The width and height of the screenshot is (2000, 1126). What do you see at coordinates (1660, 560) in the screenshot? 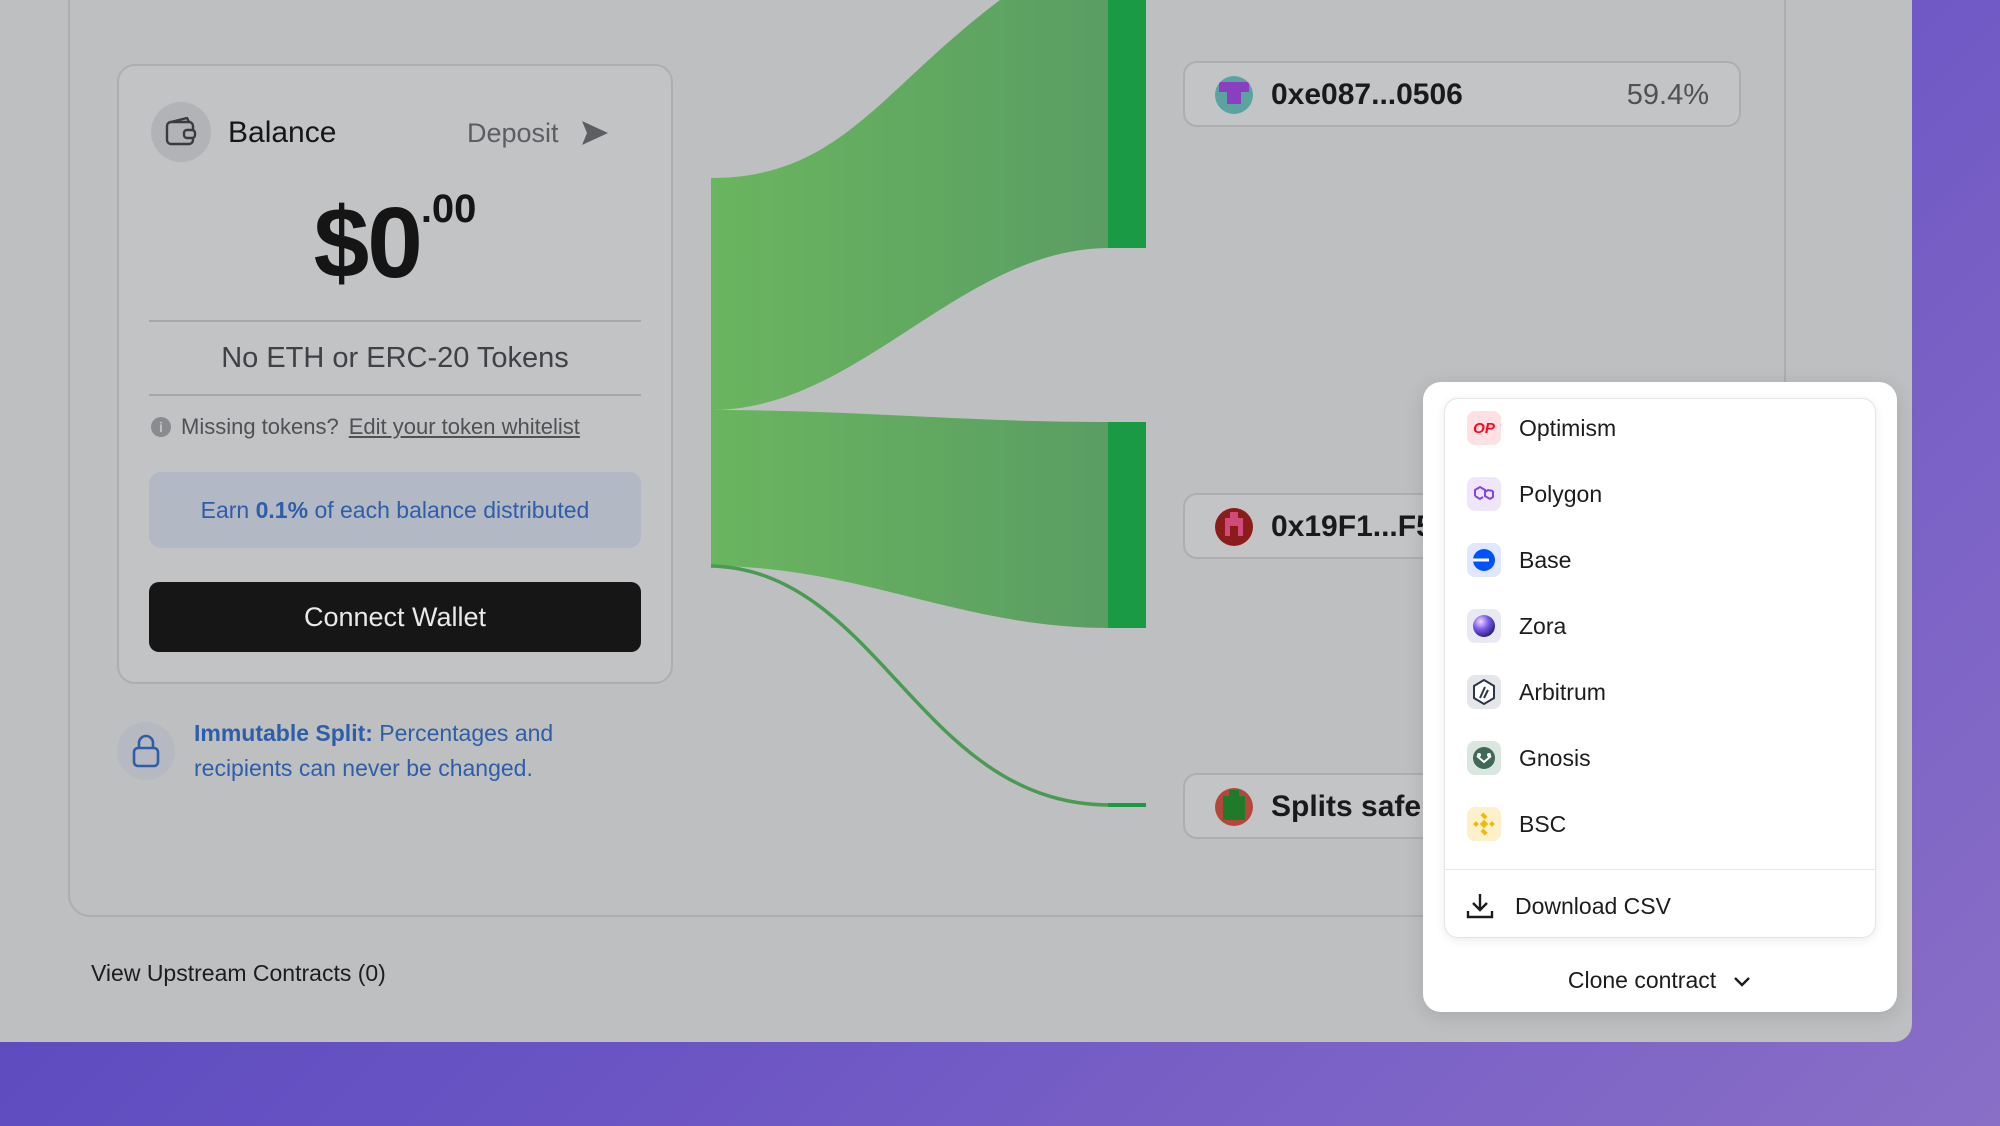
I see `menu-item-base: Base` at bounding box center [1660, 560].